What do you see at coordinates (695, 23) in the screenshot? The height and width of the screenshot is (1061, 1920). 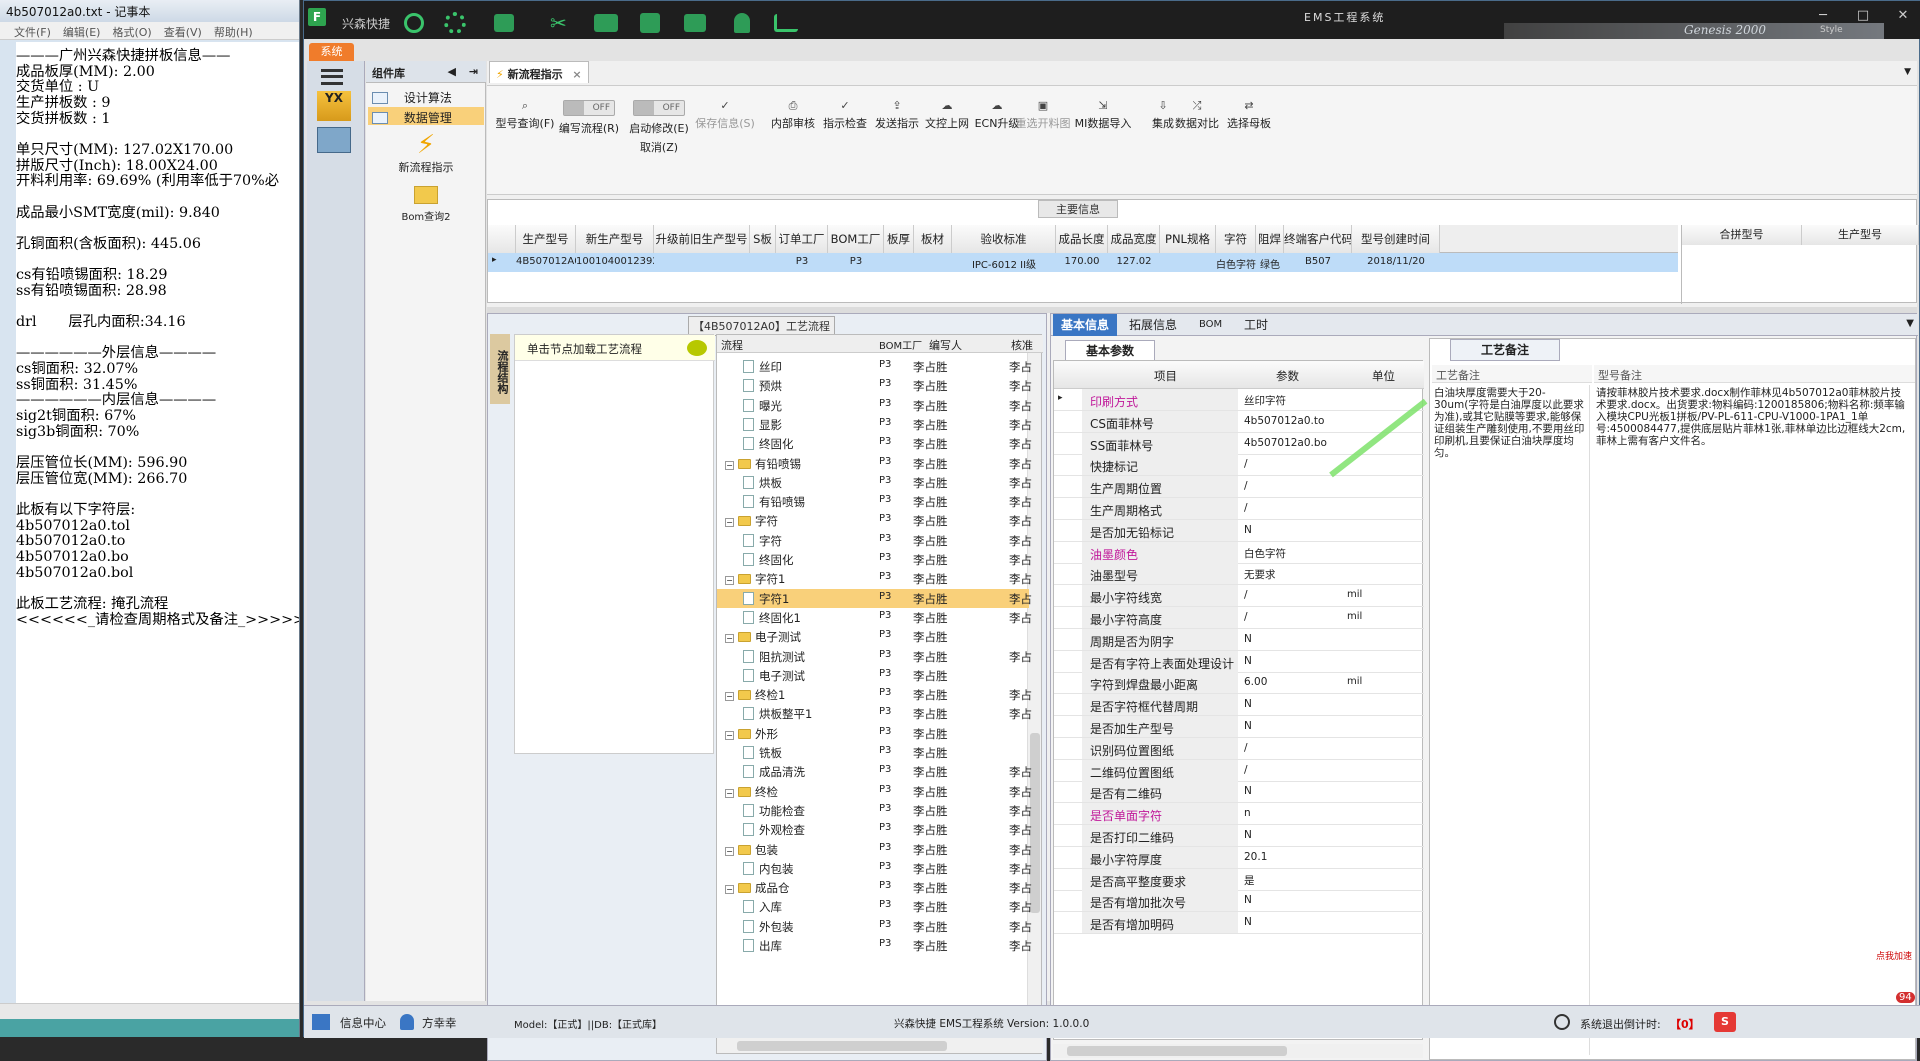 I see `table-icon` at bounding box center [695, 23].